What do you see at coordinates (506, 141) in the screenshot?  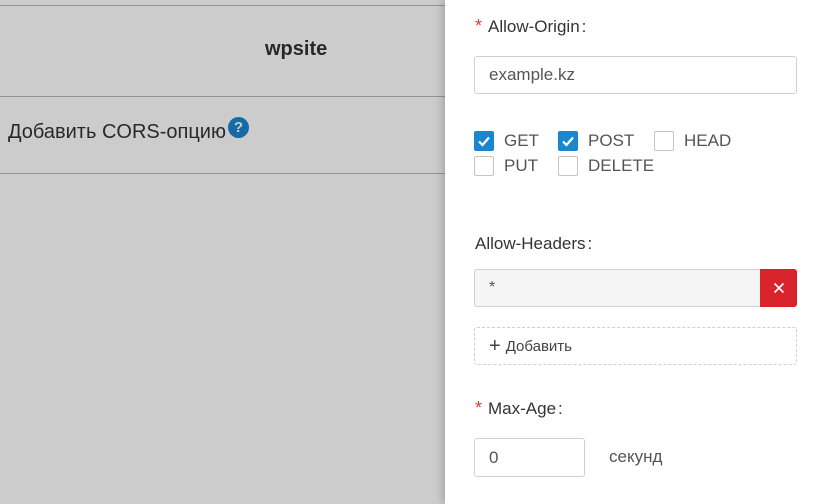 I see `method-checkbox-get: GET` at bounding box center [506, 141].